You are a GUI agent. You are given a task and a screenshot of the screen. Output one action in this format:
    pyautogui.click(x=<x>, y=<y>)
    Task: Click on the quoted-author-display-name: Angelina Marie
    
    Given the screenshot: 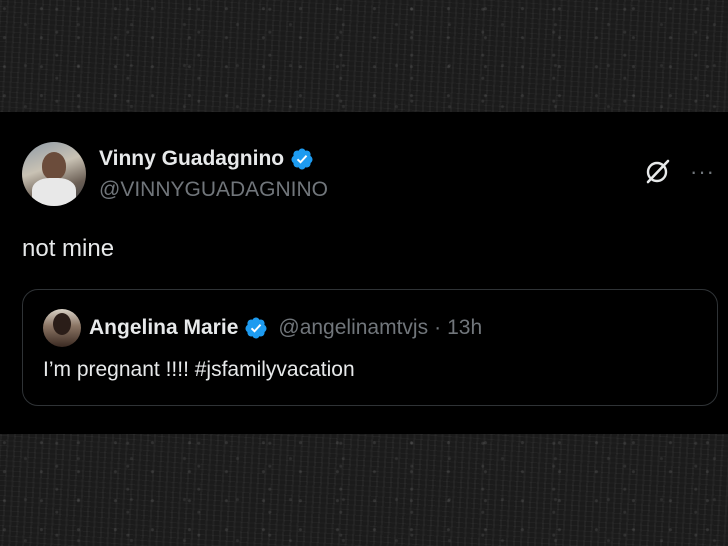 What is the action you would take?
    pyautogui.click(x=163, y=328)
    